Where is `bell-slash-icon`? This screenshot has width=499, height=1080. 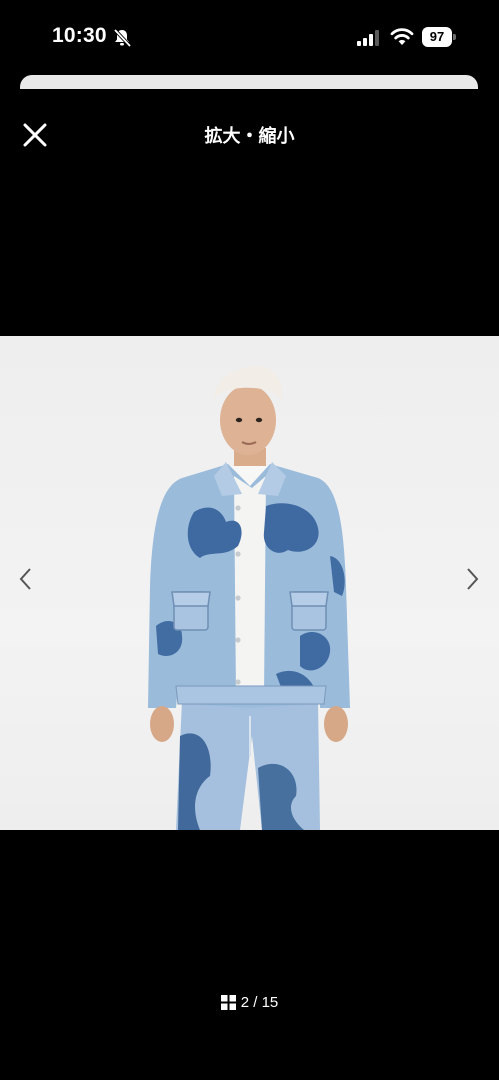 bell-slash-icon is located at coordinates (122, 38).